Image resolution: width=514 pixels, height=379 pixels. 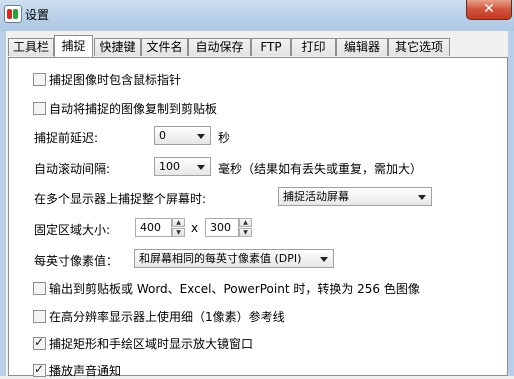 I want to click on fixed-height-input: 300, so click(x=222, y=227).